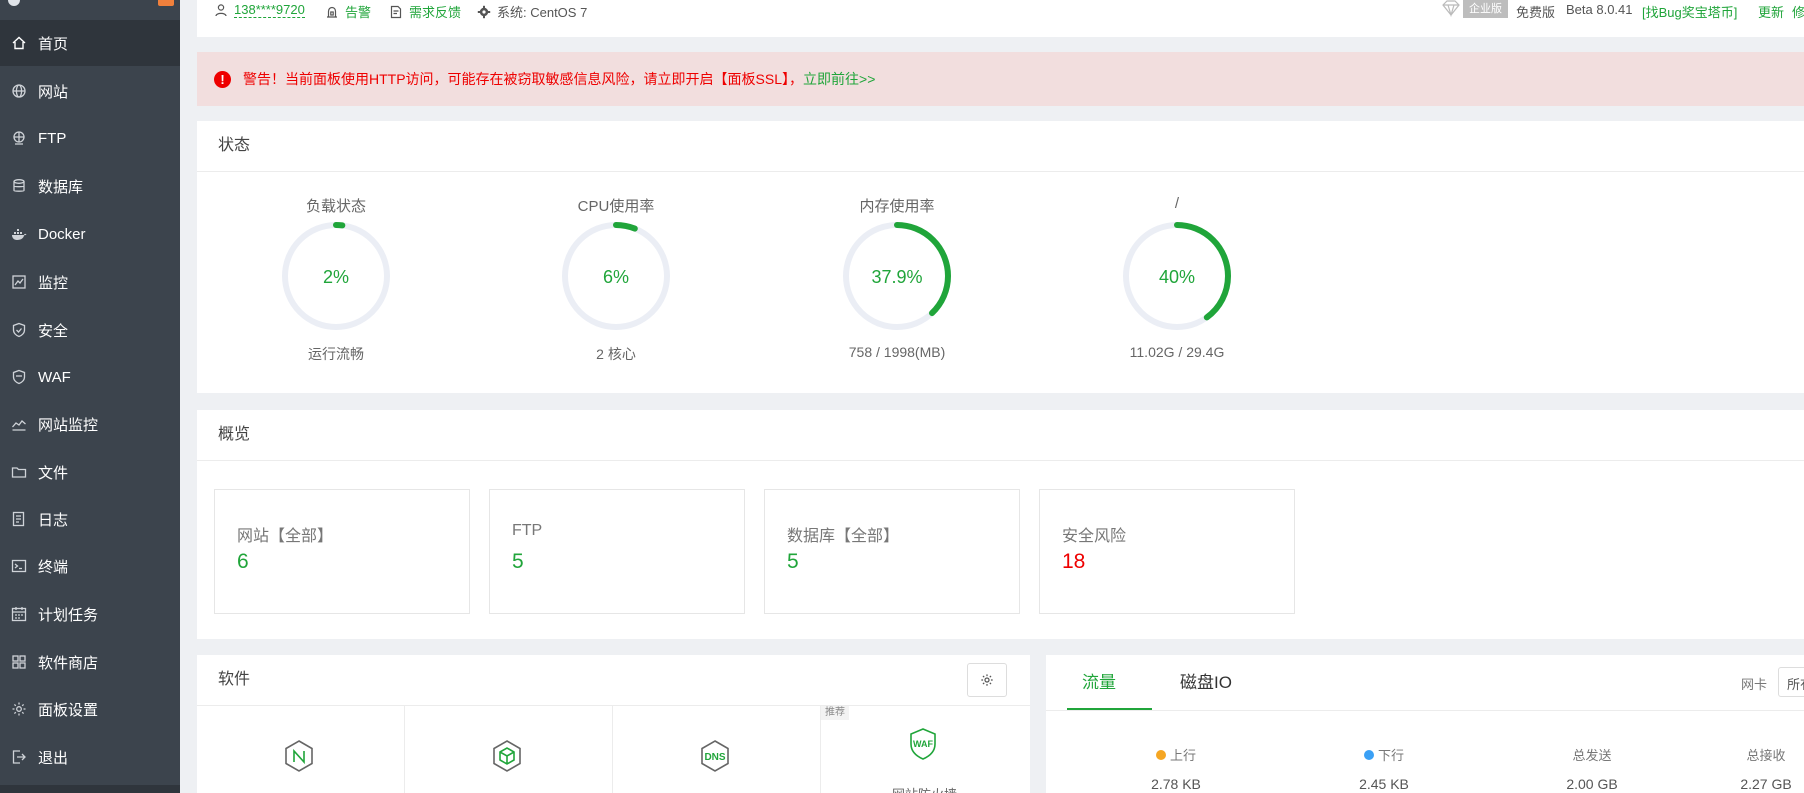  I want to click on overview-title: 概览, so click(234, 434).